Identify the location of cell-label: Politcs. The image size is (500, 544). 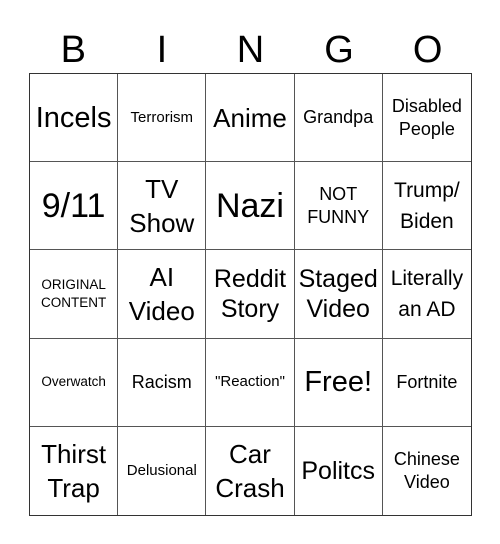
(338, 470).